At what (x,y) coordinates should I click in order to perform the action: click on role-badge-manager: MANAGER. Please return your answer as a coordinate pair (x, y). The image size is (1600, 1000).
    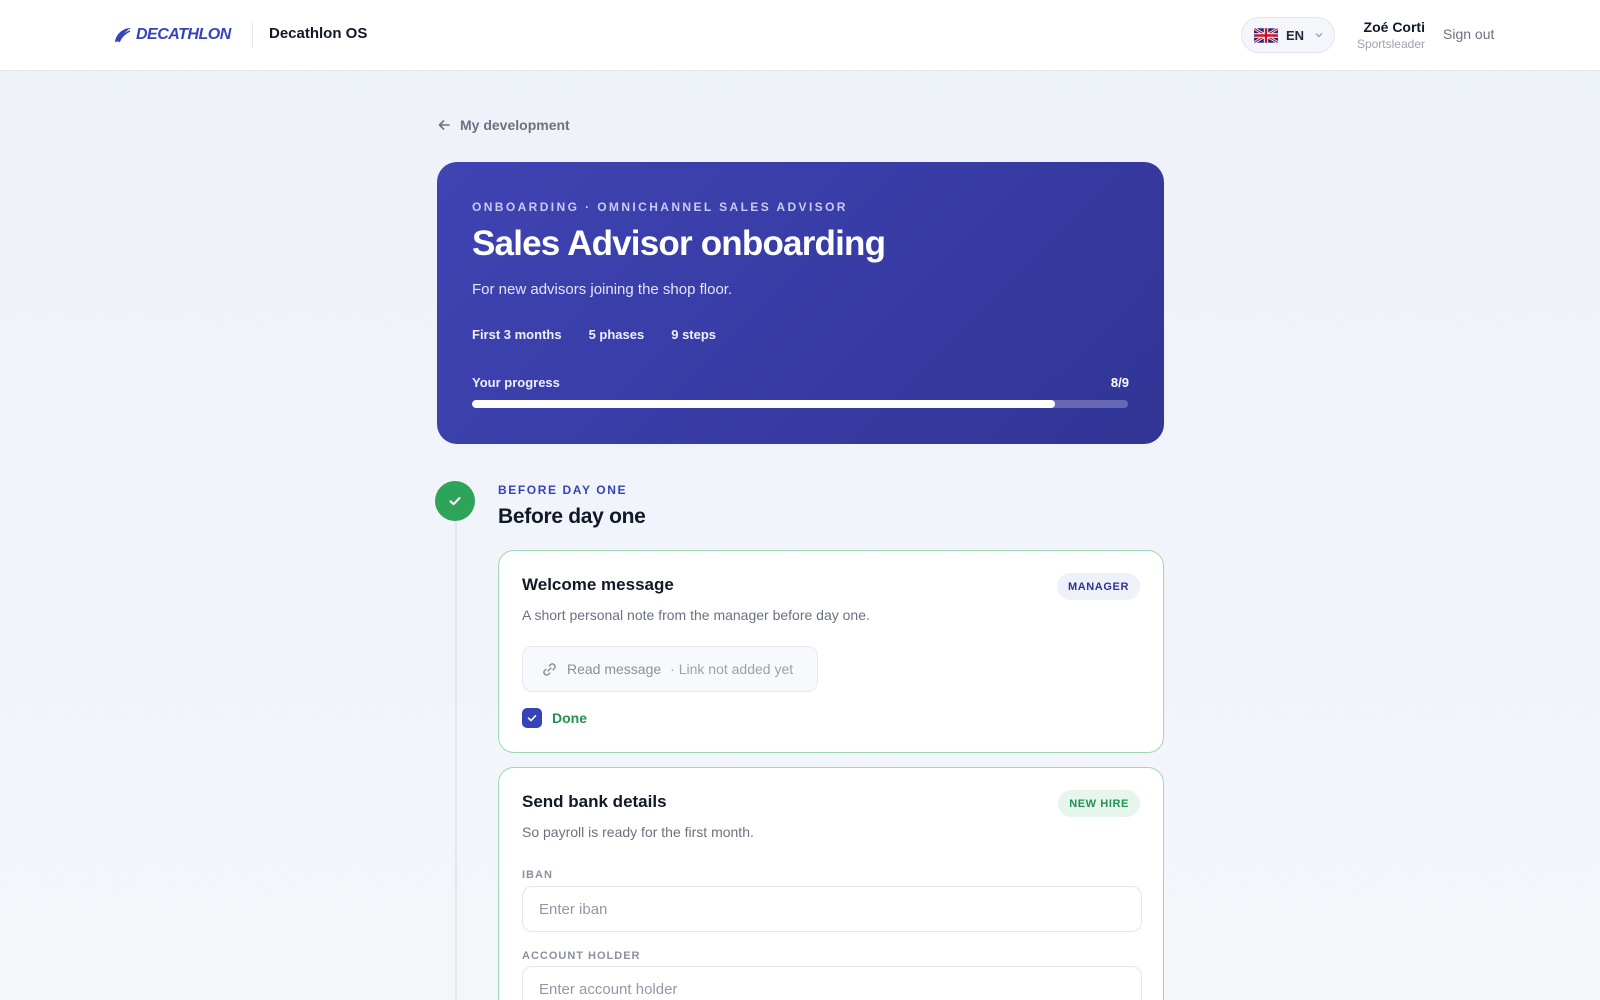
    Looking at the image, I should click on (1098, 586).